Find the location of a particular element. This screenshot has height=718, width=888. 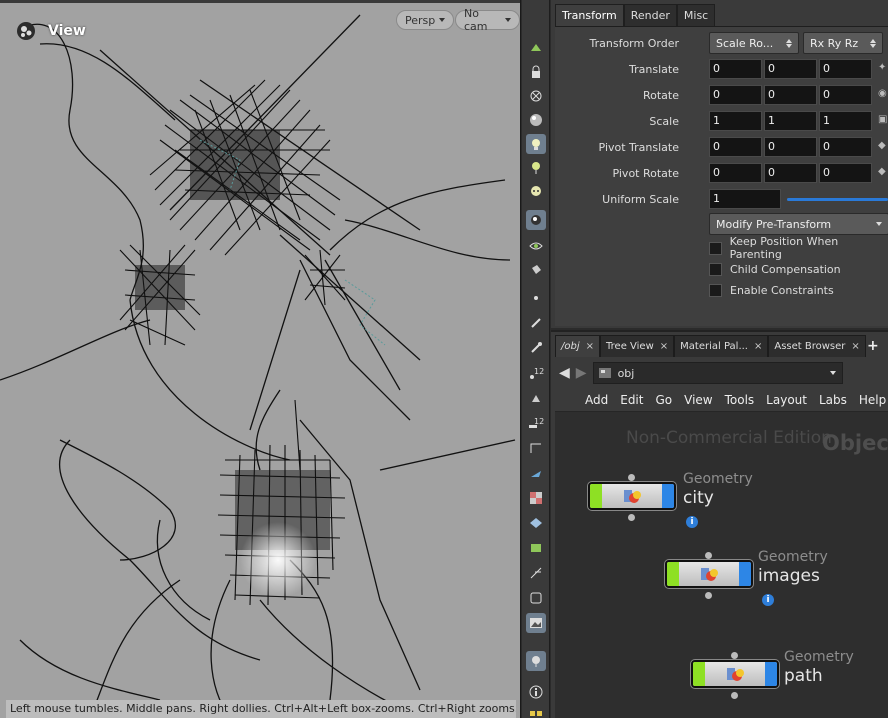

snap-icon is located at coordinates (536, 573).